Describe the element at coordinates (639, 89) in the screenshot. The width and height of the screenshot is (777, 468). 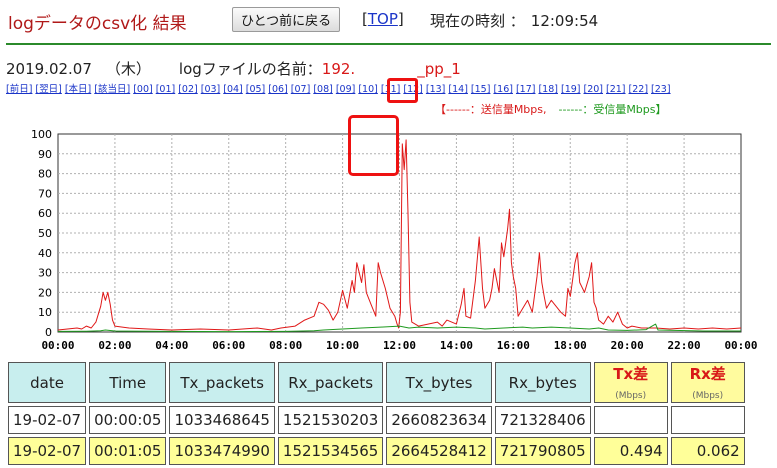
I see `hour-link-26: [22]` at that location.